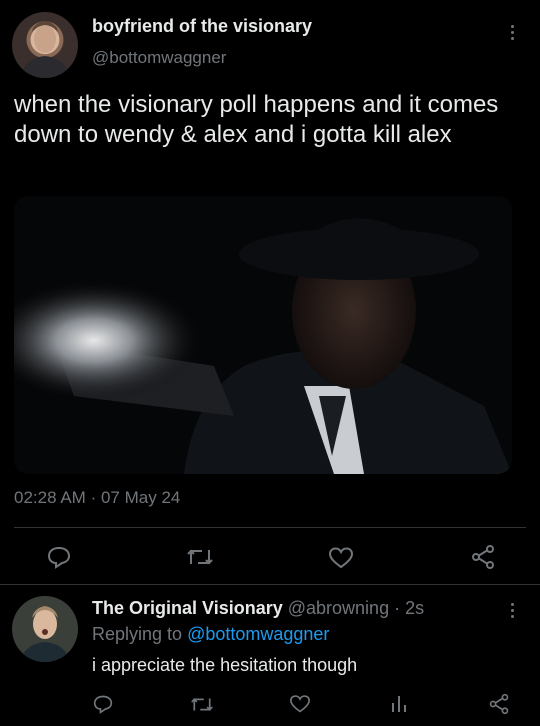 The image size is (540, 726). What do you see at coordinates (399, 703) in the screenshot?
I see `reply-analytics-icon` at bounding box center [399, 703].